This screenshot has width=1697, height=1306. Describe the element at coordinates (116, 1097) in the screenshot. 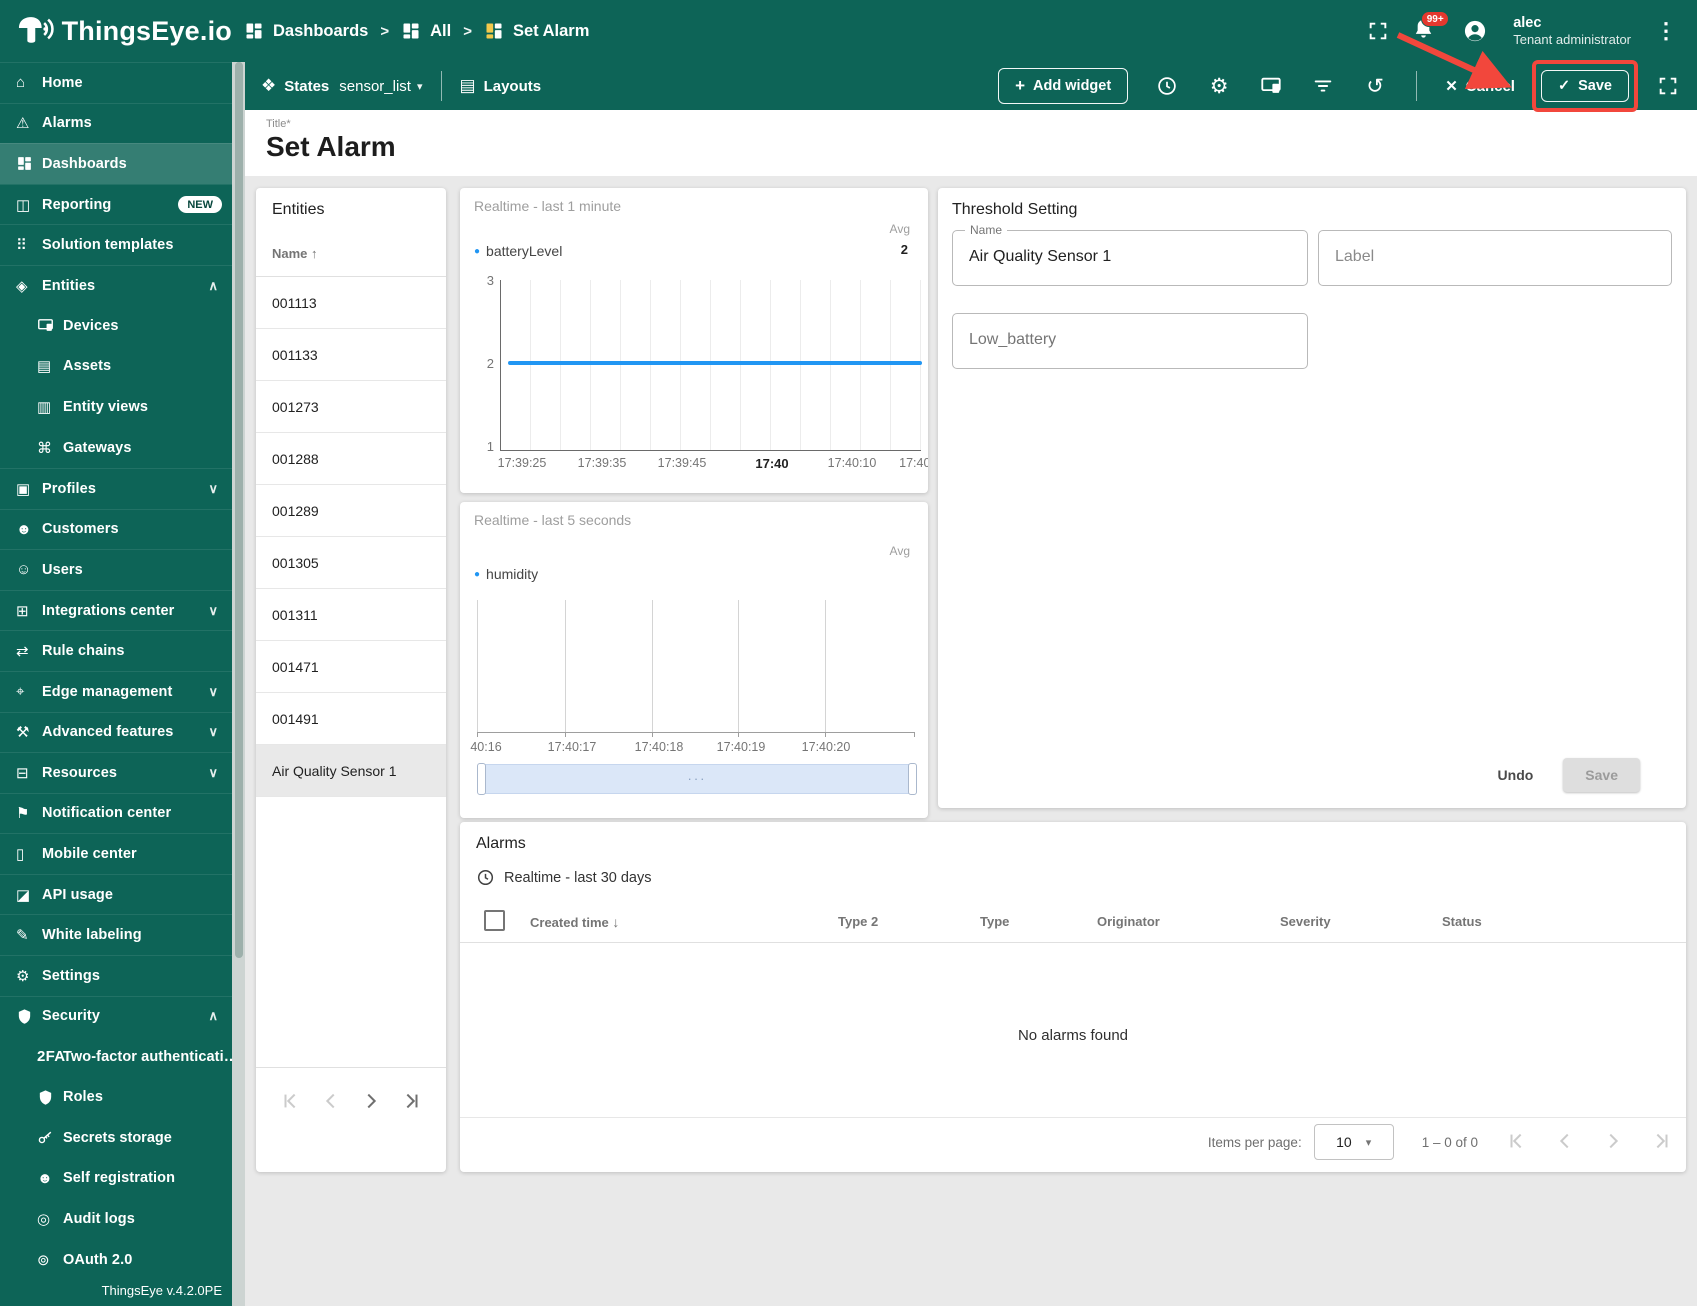

I see `sidebar-item-roles: Roles` at that location.